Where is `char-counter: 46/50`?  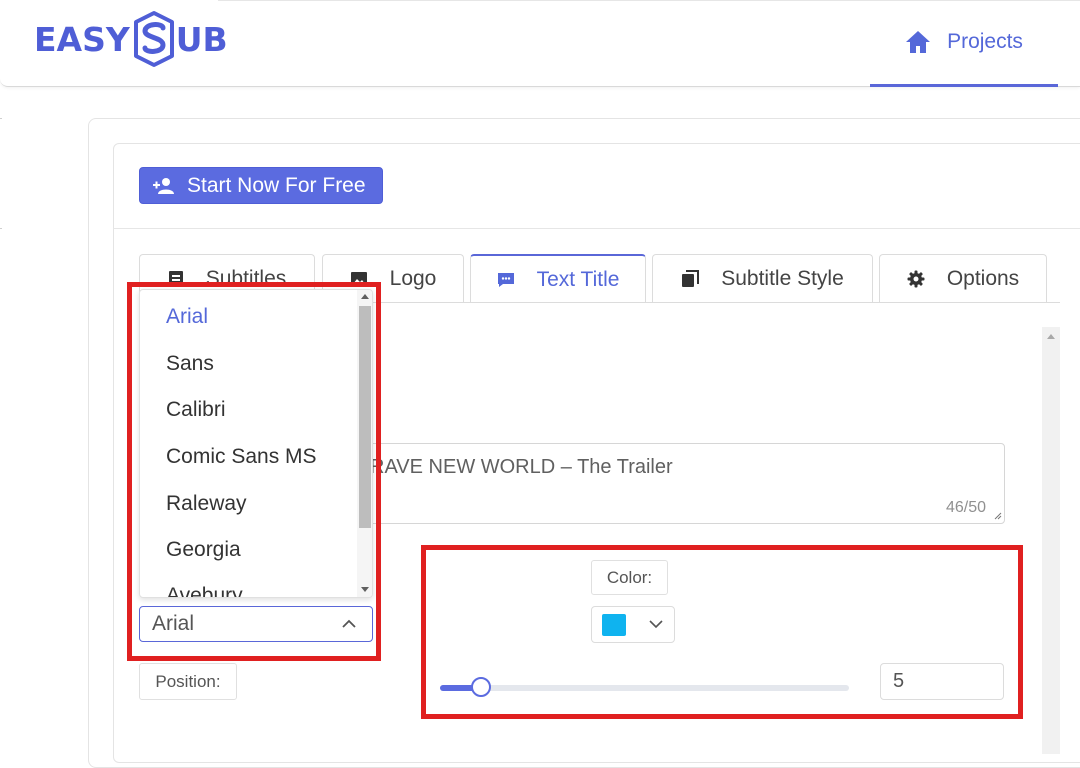 char-counter: 46/50 is located at coordinates (966, 507).